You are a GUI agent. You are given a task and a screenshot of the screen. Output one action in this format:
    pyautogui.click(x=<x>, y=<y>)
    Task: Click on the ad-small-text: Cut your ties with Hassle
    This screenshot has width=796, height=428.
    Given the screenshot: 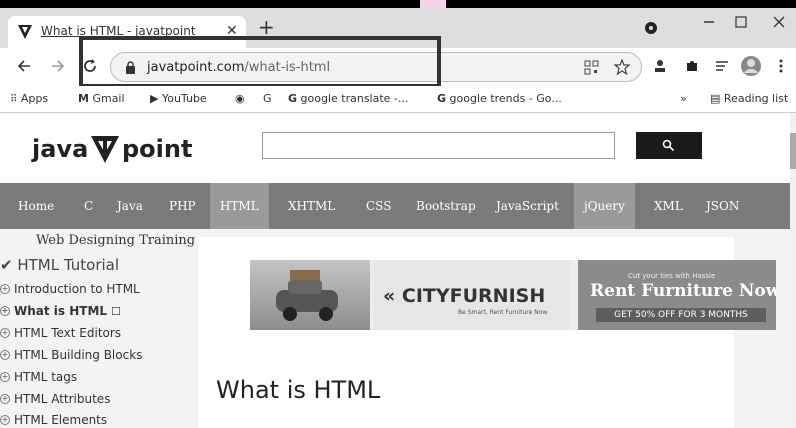 What is the action you would take?
    pyautogui.click(x=672, y=276)
    